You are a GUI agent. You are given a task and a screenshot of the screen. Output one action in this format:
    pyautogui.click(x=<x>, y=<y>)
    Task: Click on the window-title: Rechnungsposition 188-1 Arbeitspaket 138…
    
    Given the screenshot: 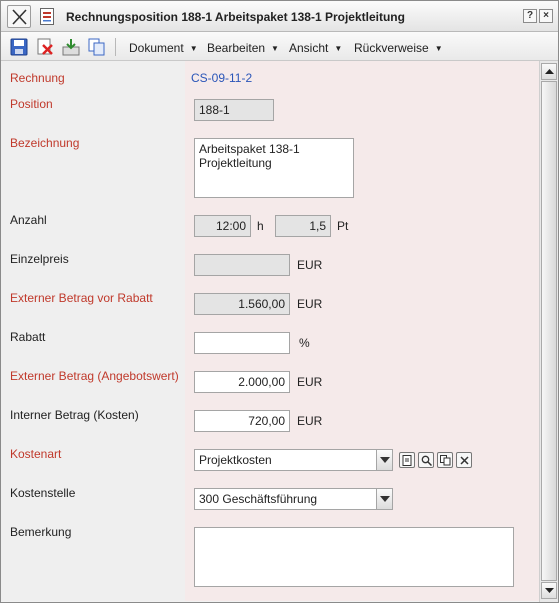 What is the action you would take?
    pyautogui.click(x=235, y=17)
    